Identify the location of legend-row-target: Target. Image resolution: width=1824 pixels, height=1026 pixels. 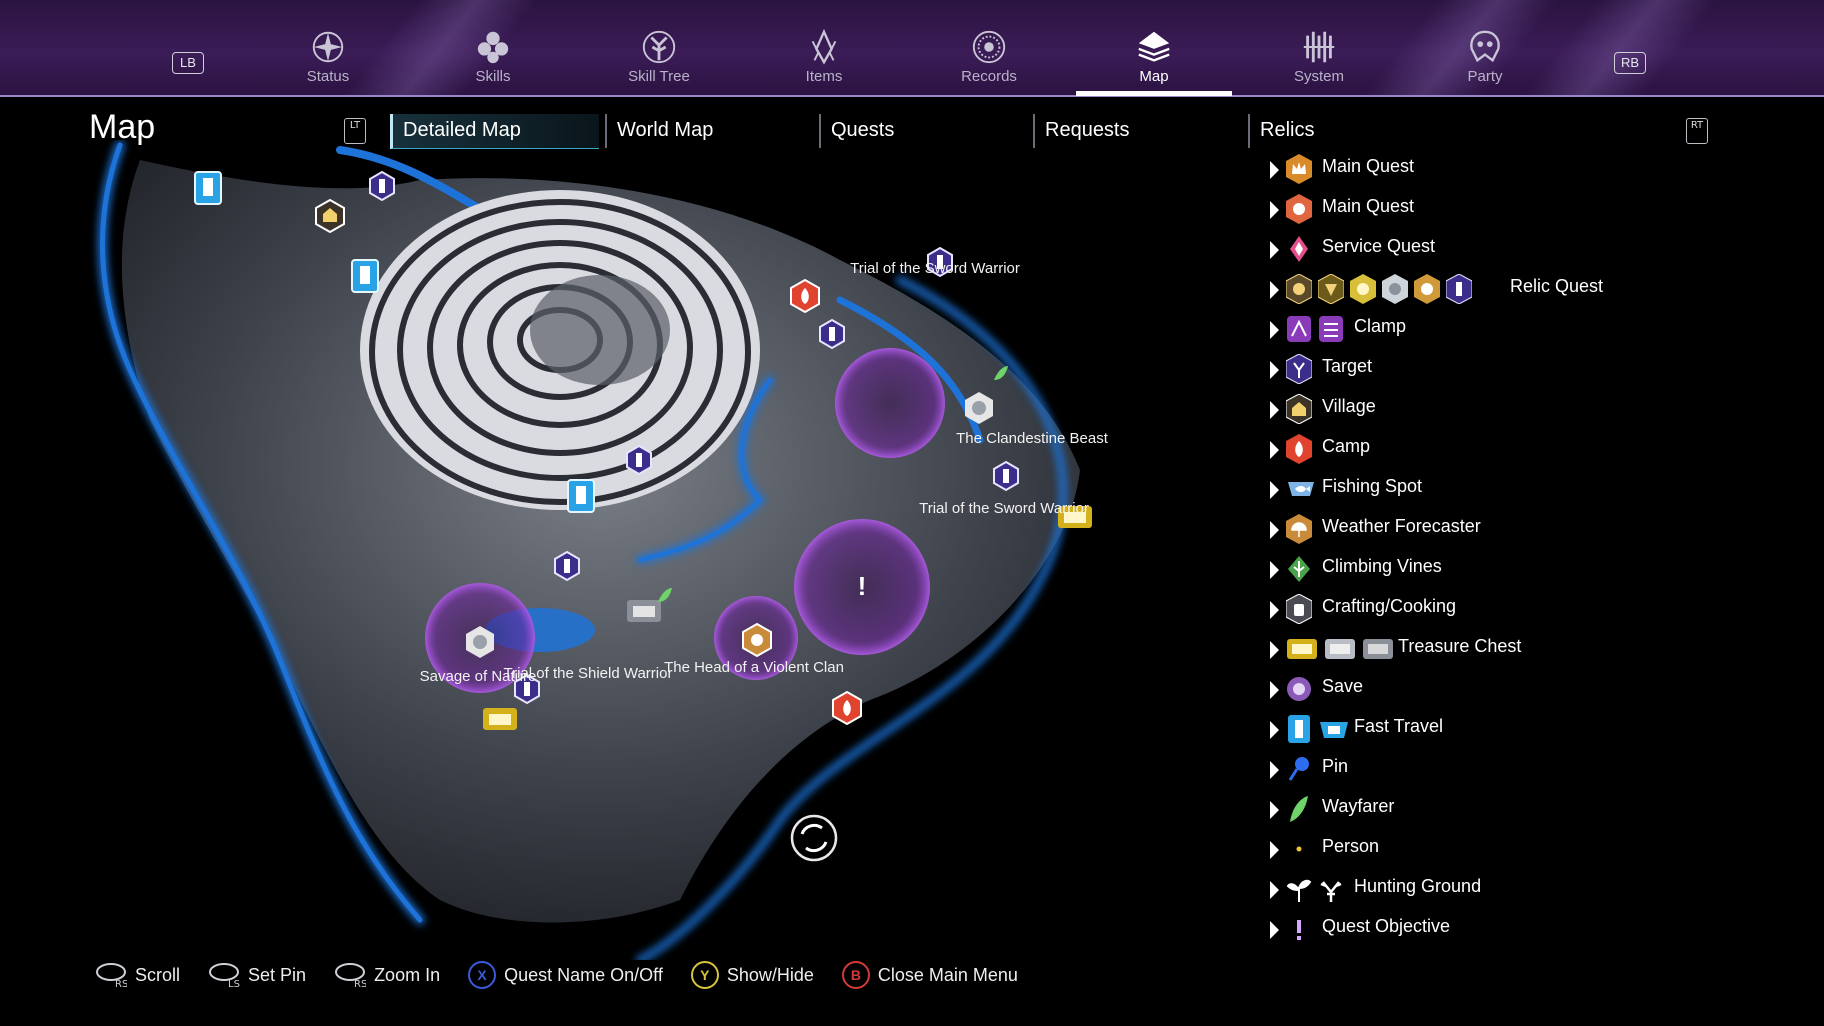
(1530, 369).